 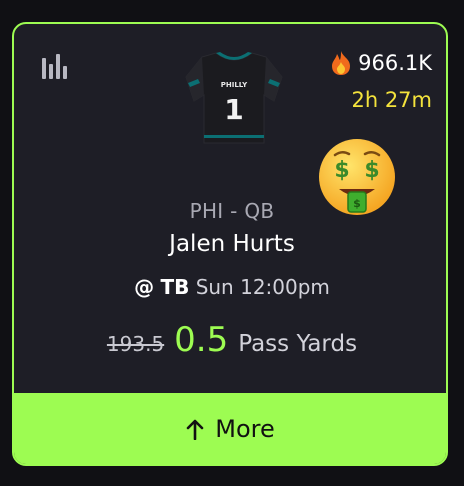 I want to click on old-line-value: 193.5, so click(x=135, y=344).